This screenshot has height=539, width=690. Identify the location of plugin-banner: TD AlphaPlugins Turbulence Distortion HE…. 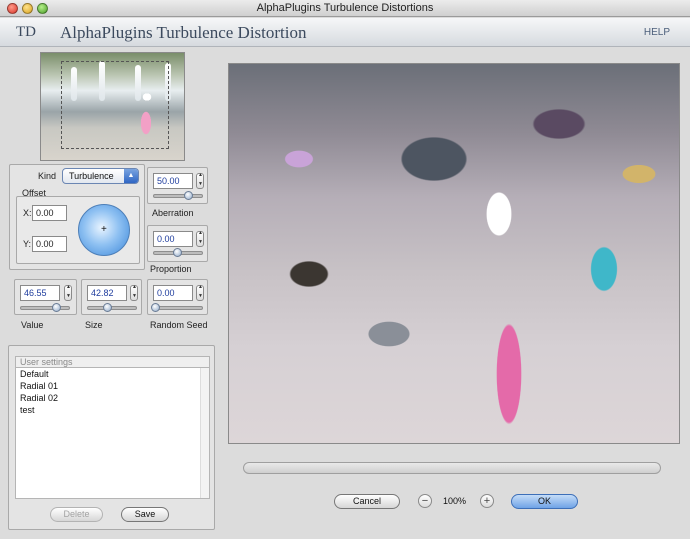
(345, 32).